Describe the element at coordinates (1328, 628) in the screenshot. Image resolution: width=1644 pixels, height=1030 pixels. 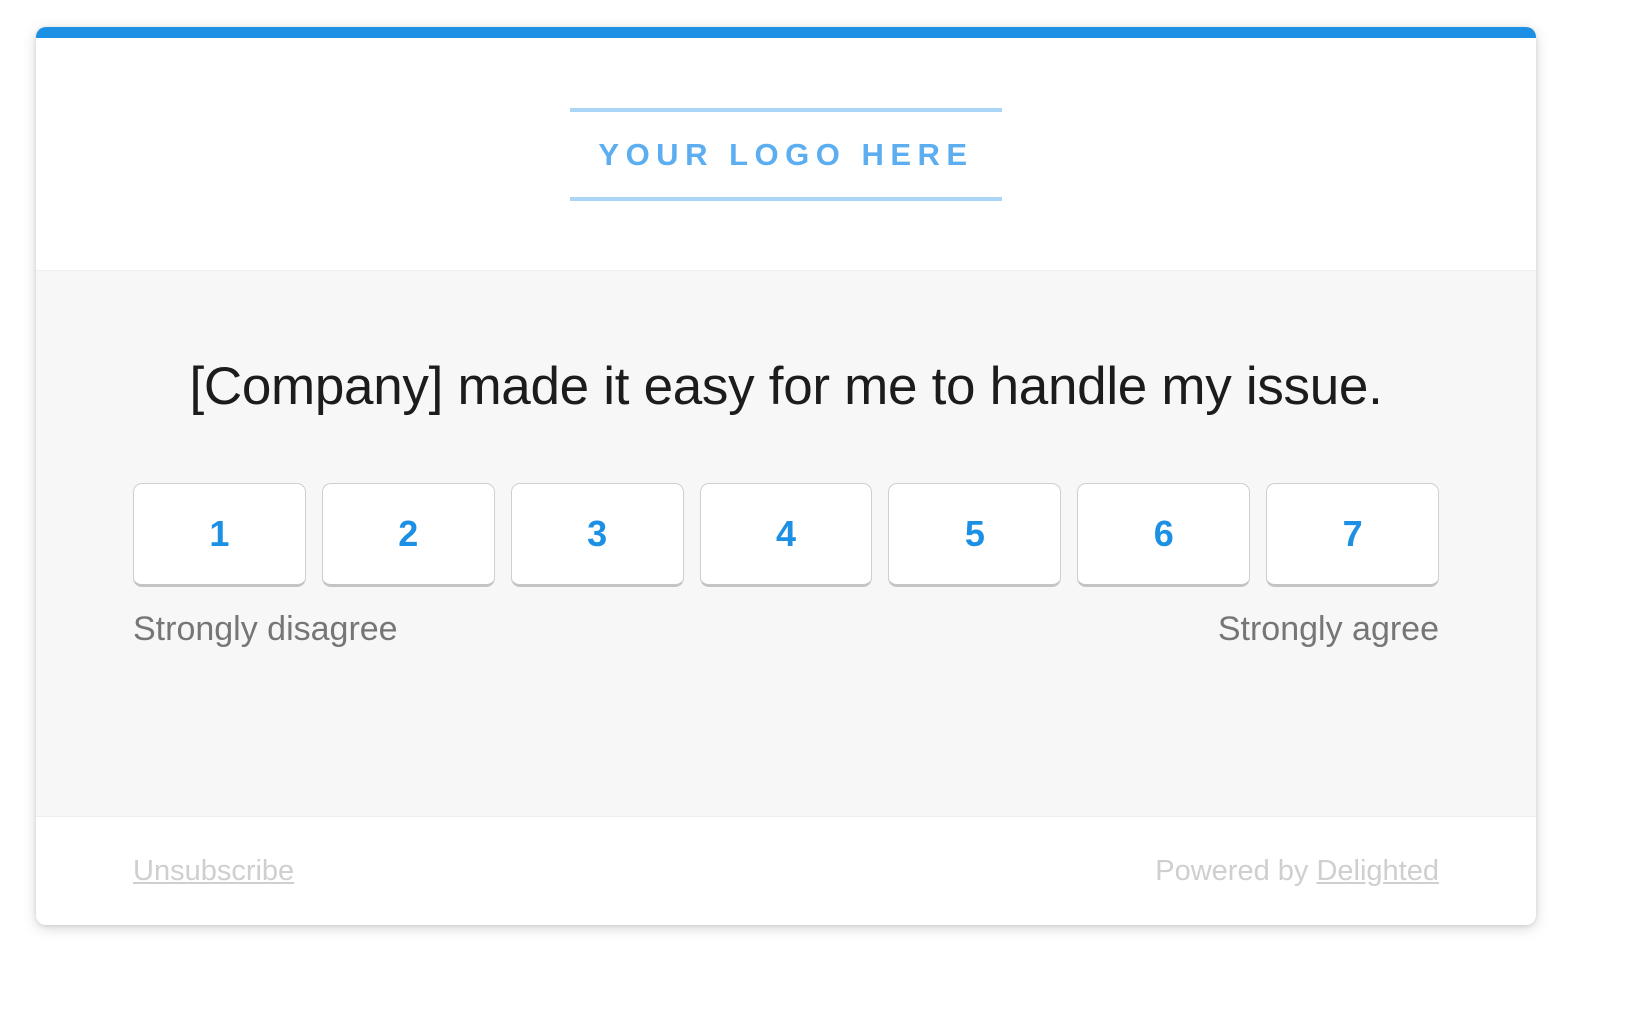
I see `scale-anchor-high: Strongly agree` at that location.